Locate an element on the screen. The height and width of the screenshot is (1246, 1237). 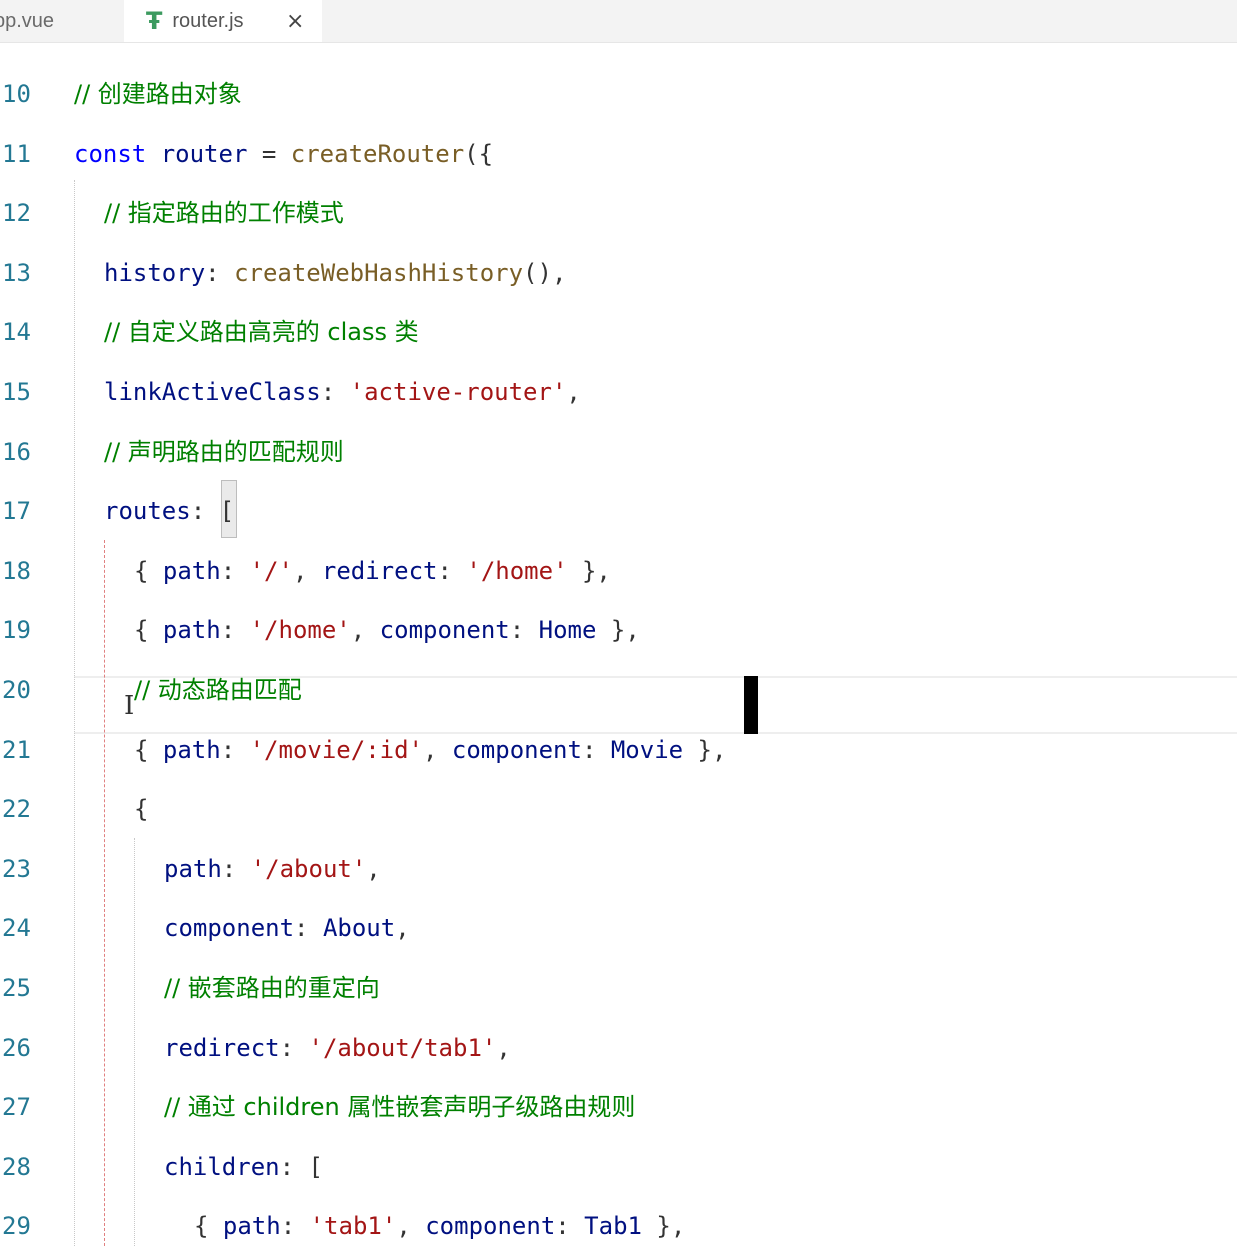
code-token: Tab1 is located at coordinates (613, 1226).